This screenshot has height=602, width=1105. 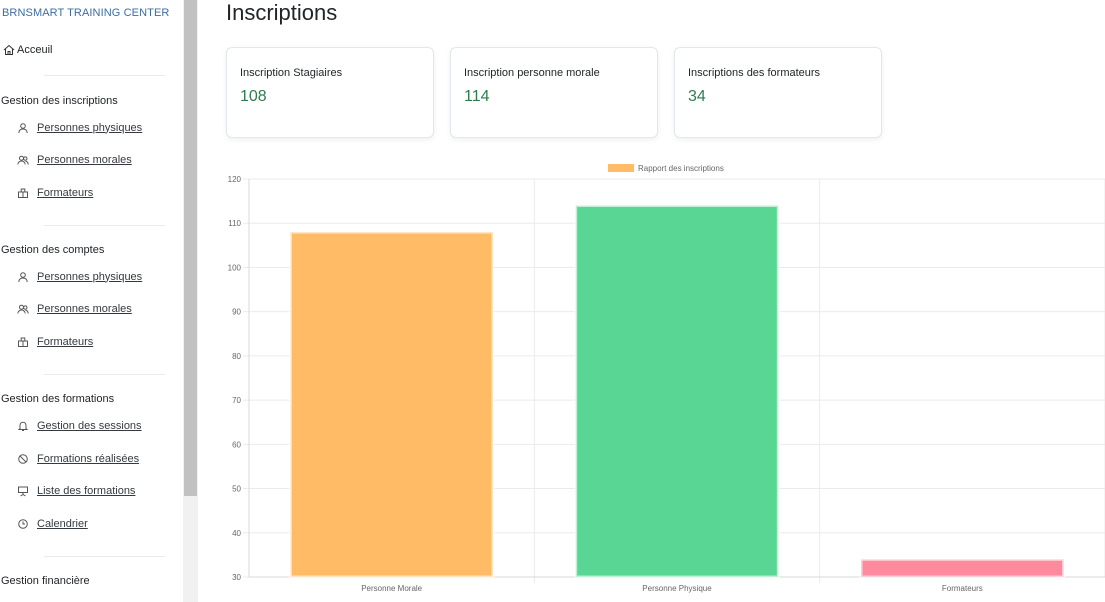 What do you see at coordinates (85, 13) in the screenshot?
I see `brand-title: BRNSMART TRAINING CENTER` at bounding box center [85, 13].